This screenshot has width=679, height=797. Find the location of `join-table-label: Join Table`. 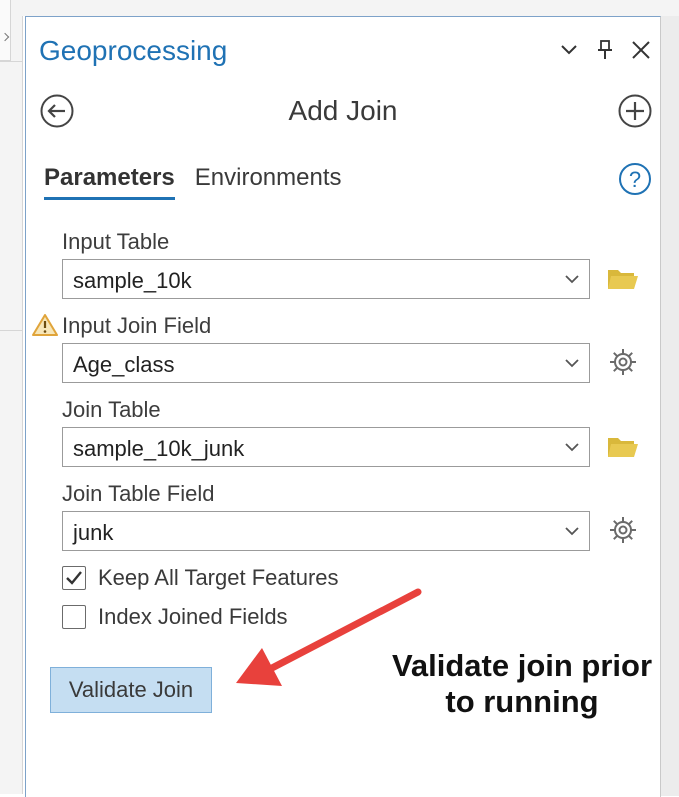

join-table-label: Join Table is located at coordinates (111, 409).